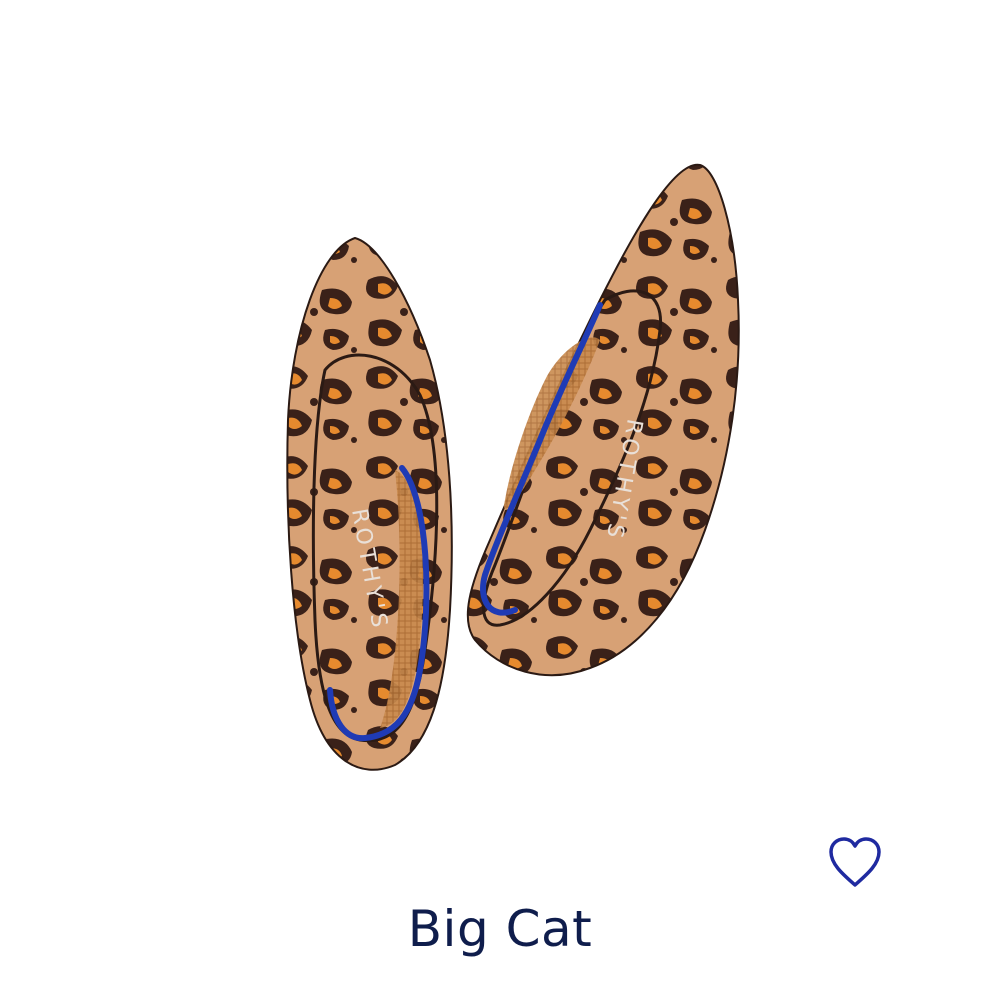 Image resolution: width=1000 pixels, height=1000 pixels. I want to click on product-name: Big Cat, so click(500, 929).